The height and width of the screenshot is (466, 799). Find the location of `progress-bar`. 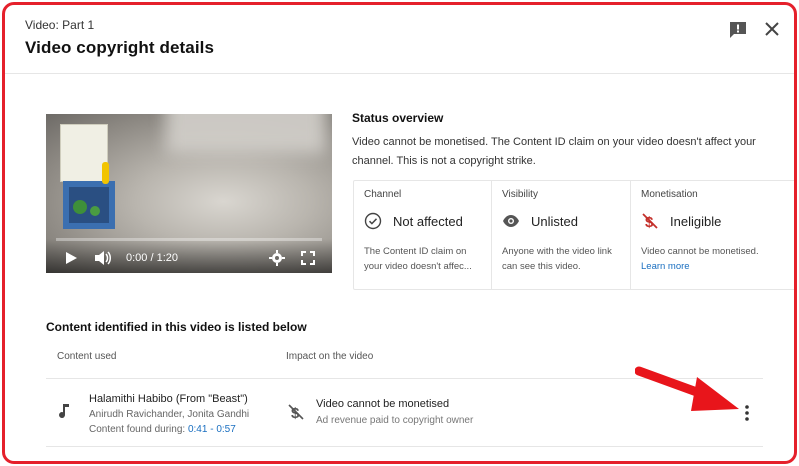

progress-bar is located at coordinates (189, 239).